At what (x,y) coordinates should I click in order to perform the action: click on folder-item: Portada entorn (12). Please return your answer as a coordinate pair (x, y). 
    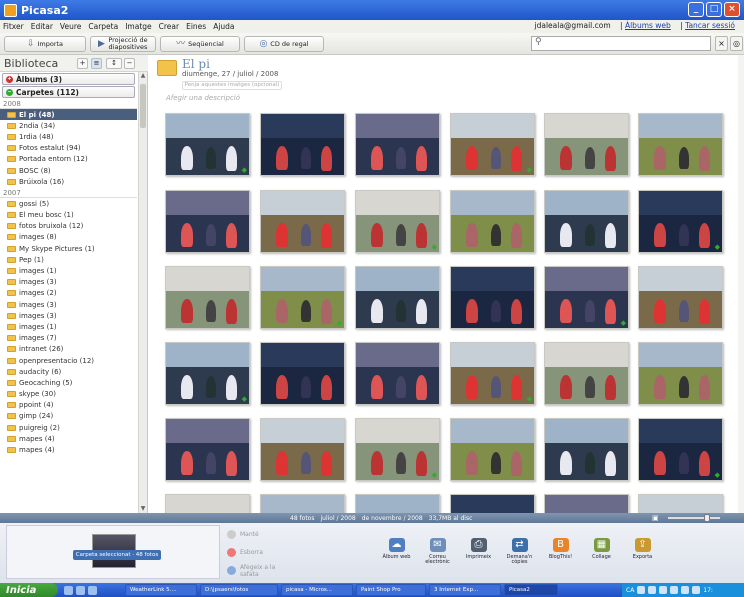
    Looking at the image, I should click on (68, 159).